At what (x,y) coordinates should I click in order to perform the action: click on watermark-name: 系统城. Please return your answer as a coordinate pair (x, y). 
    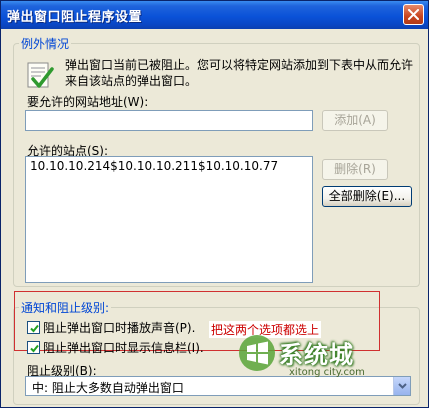
    Looking at the image, I should click on (316, 355).